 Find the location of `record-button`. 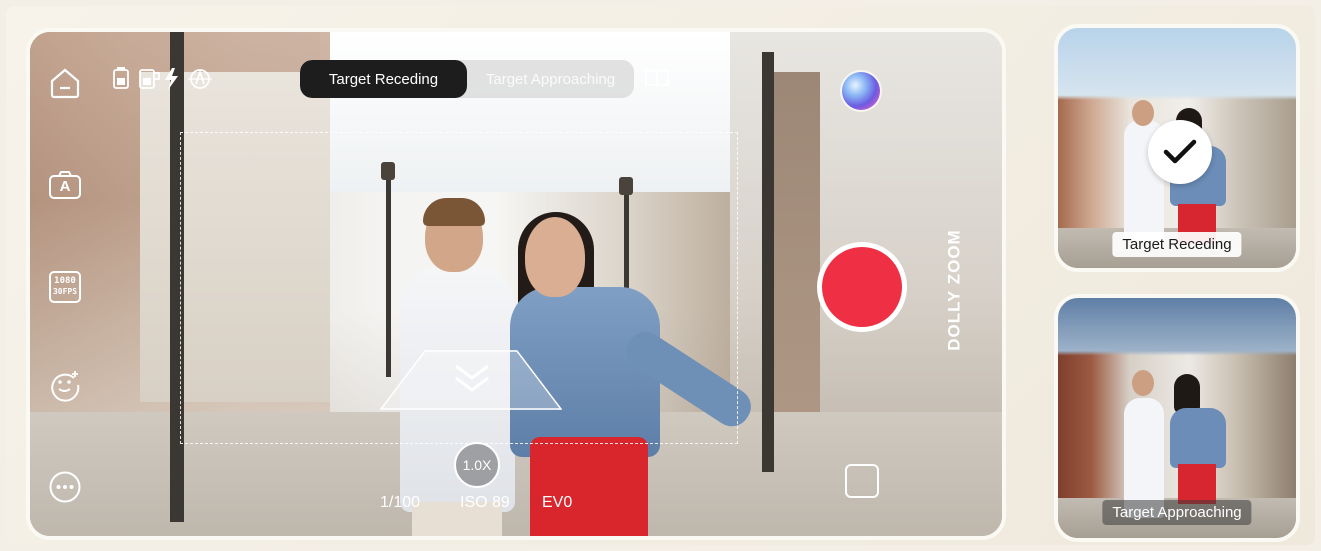

record-button is located at coordinates (862, 287).